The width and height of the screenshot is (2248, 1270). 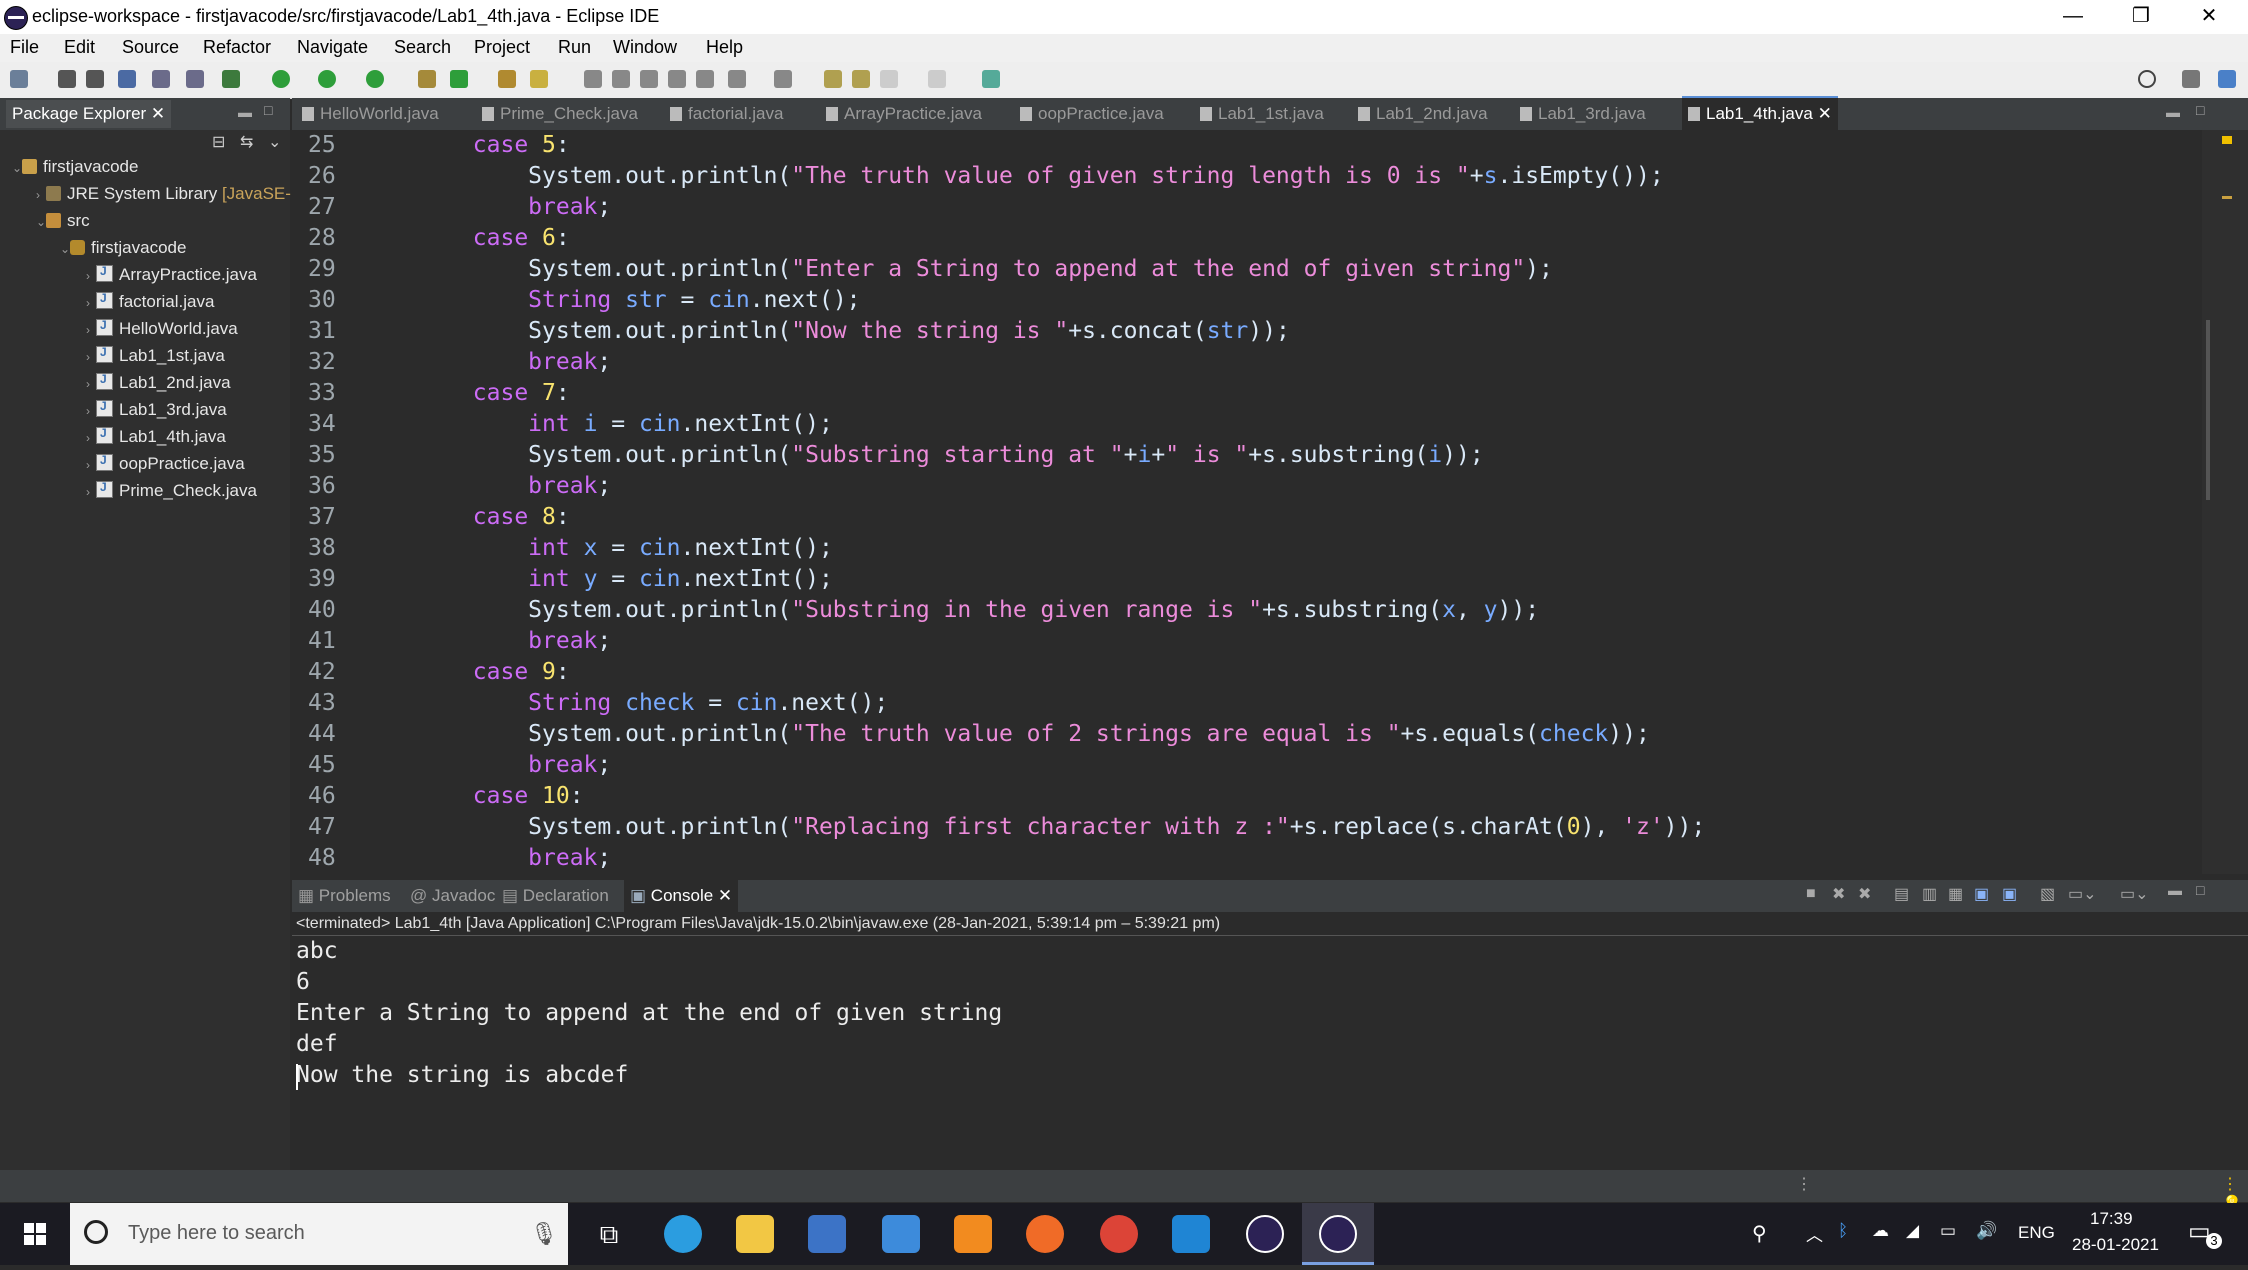 I want to click on minimize-view-icon: ▬, so click(x=245, y=112).